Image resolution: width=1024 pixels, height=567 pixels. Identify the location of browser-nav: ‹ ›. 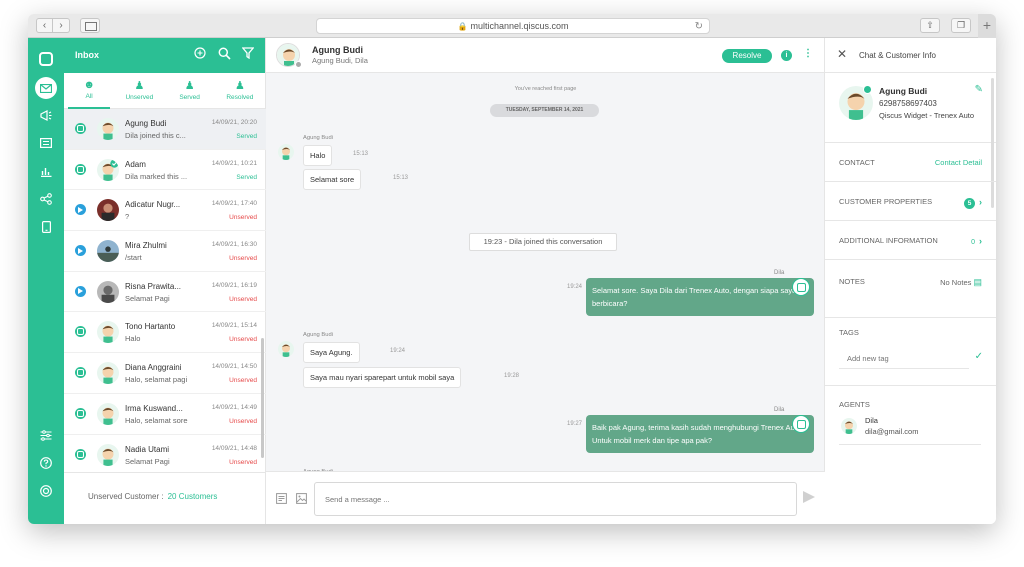
(53, 25).